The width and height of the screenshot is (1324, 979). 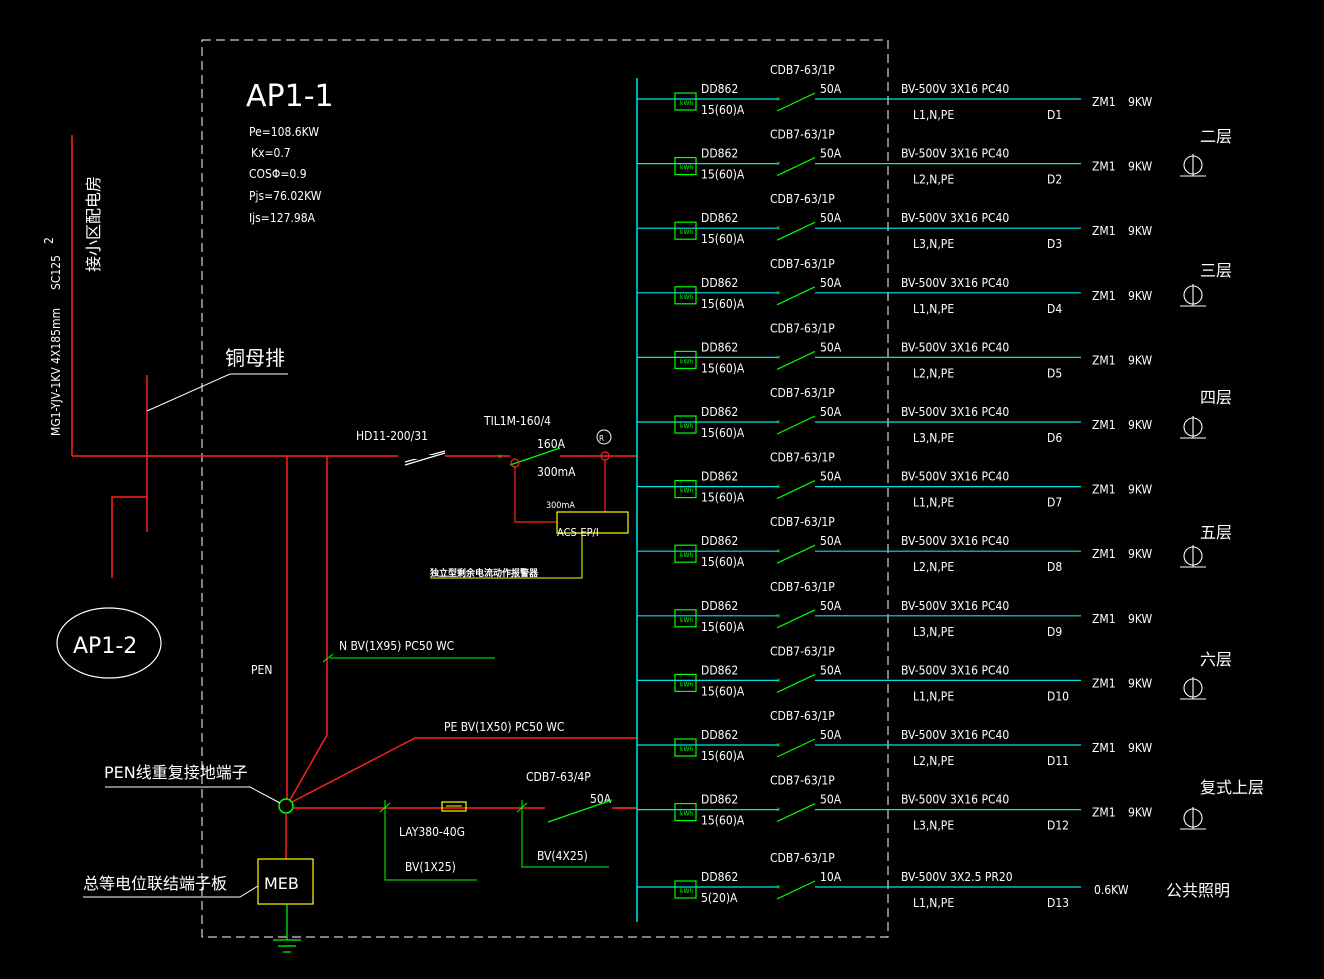 What do you see at coordinates (286, 806) in the screenshot?
I see `pen-terminal-node` at bounding box center [286, 806].